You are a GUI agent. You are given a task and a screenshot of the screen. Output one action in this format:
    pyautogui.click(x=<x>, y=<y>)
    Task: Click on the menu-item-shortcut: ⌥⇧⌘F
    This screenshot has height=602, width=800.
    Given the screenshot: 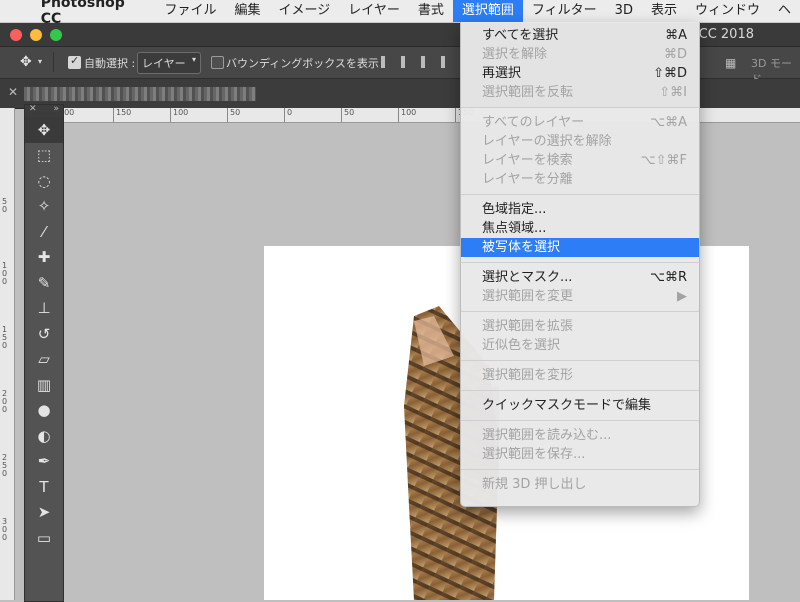 What is the action you would take?
    pyautogui.click(x=663, y=160)
    